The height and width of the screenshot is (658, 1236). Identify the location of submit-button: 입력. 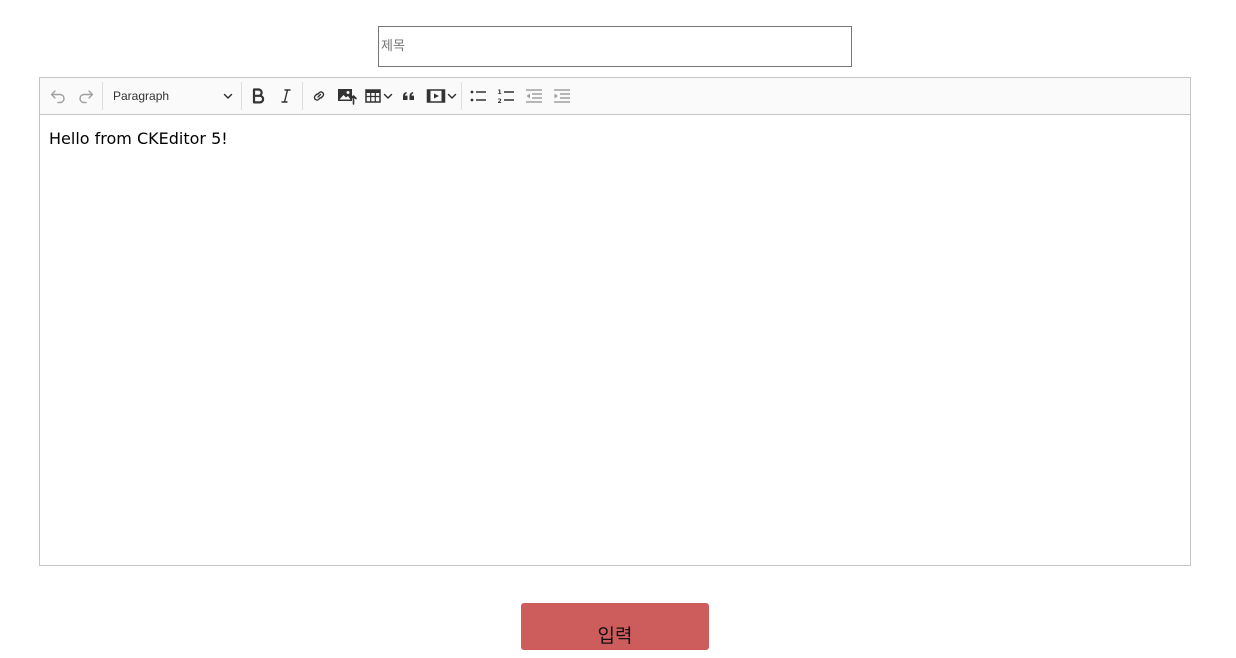
(615, 626).